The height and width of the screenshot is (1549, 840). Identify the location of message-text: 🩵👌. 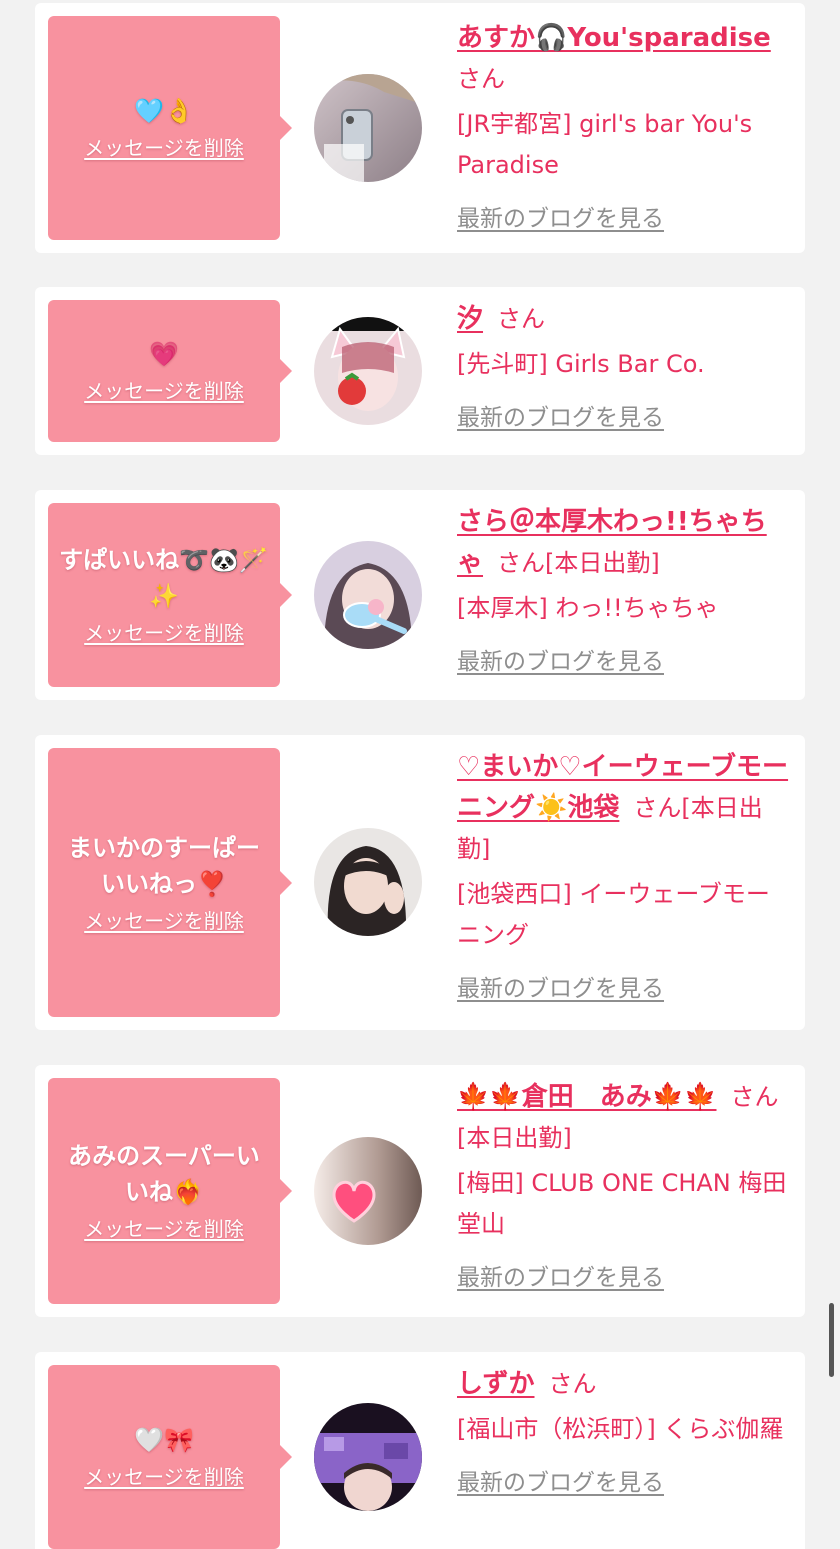
(164, 111).